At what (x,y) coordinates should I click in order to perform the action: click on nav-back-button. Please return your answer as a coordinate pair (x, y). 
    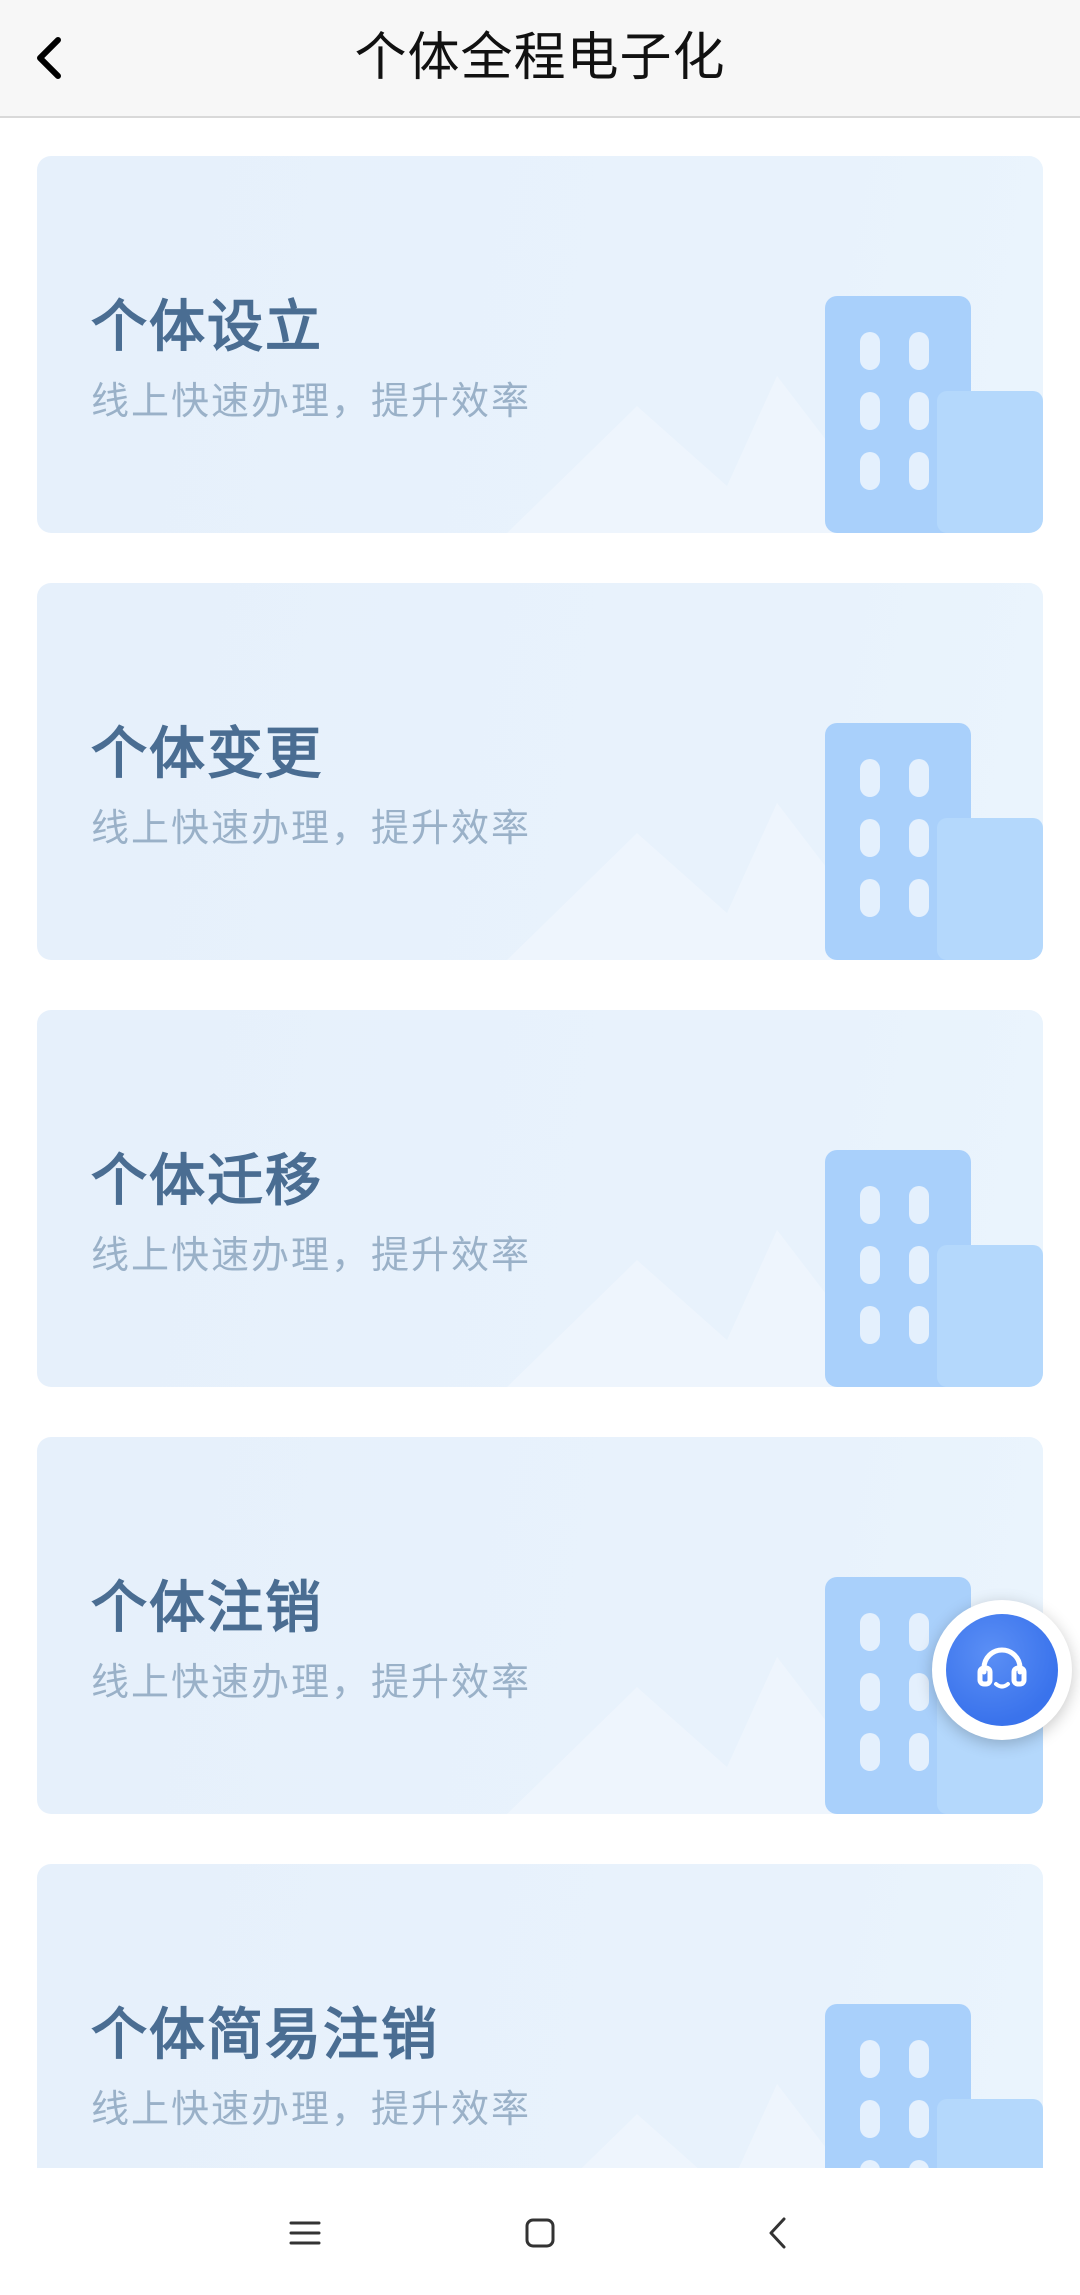
    Looking at the image, I should click on (778, 2233).